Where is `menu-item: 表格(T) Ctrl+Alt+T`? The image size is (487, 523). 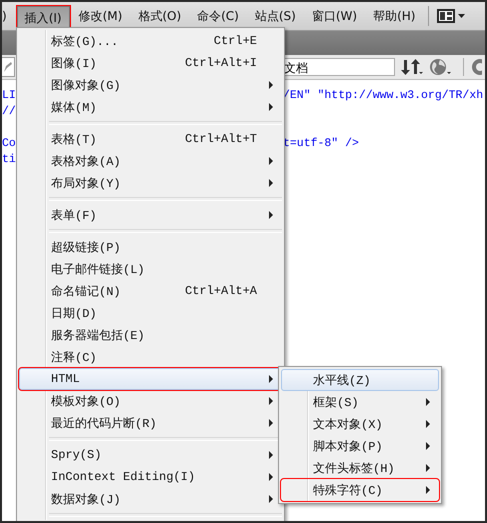
menu-item: 表格(T) Ctrl+Alt+T is located at coordinates (150, 139).